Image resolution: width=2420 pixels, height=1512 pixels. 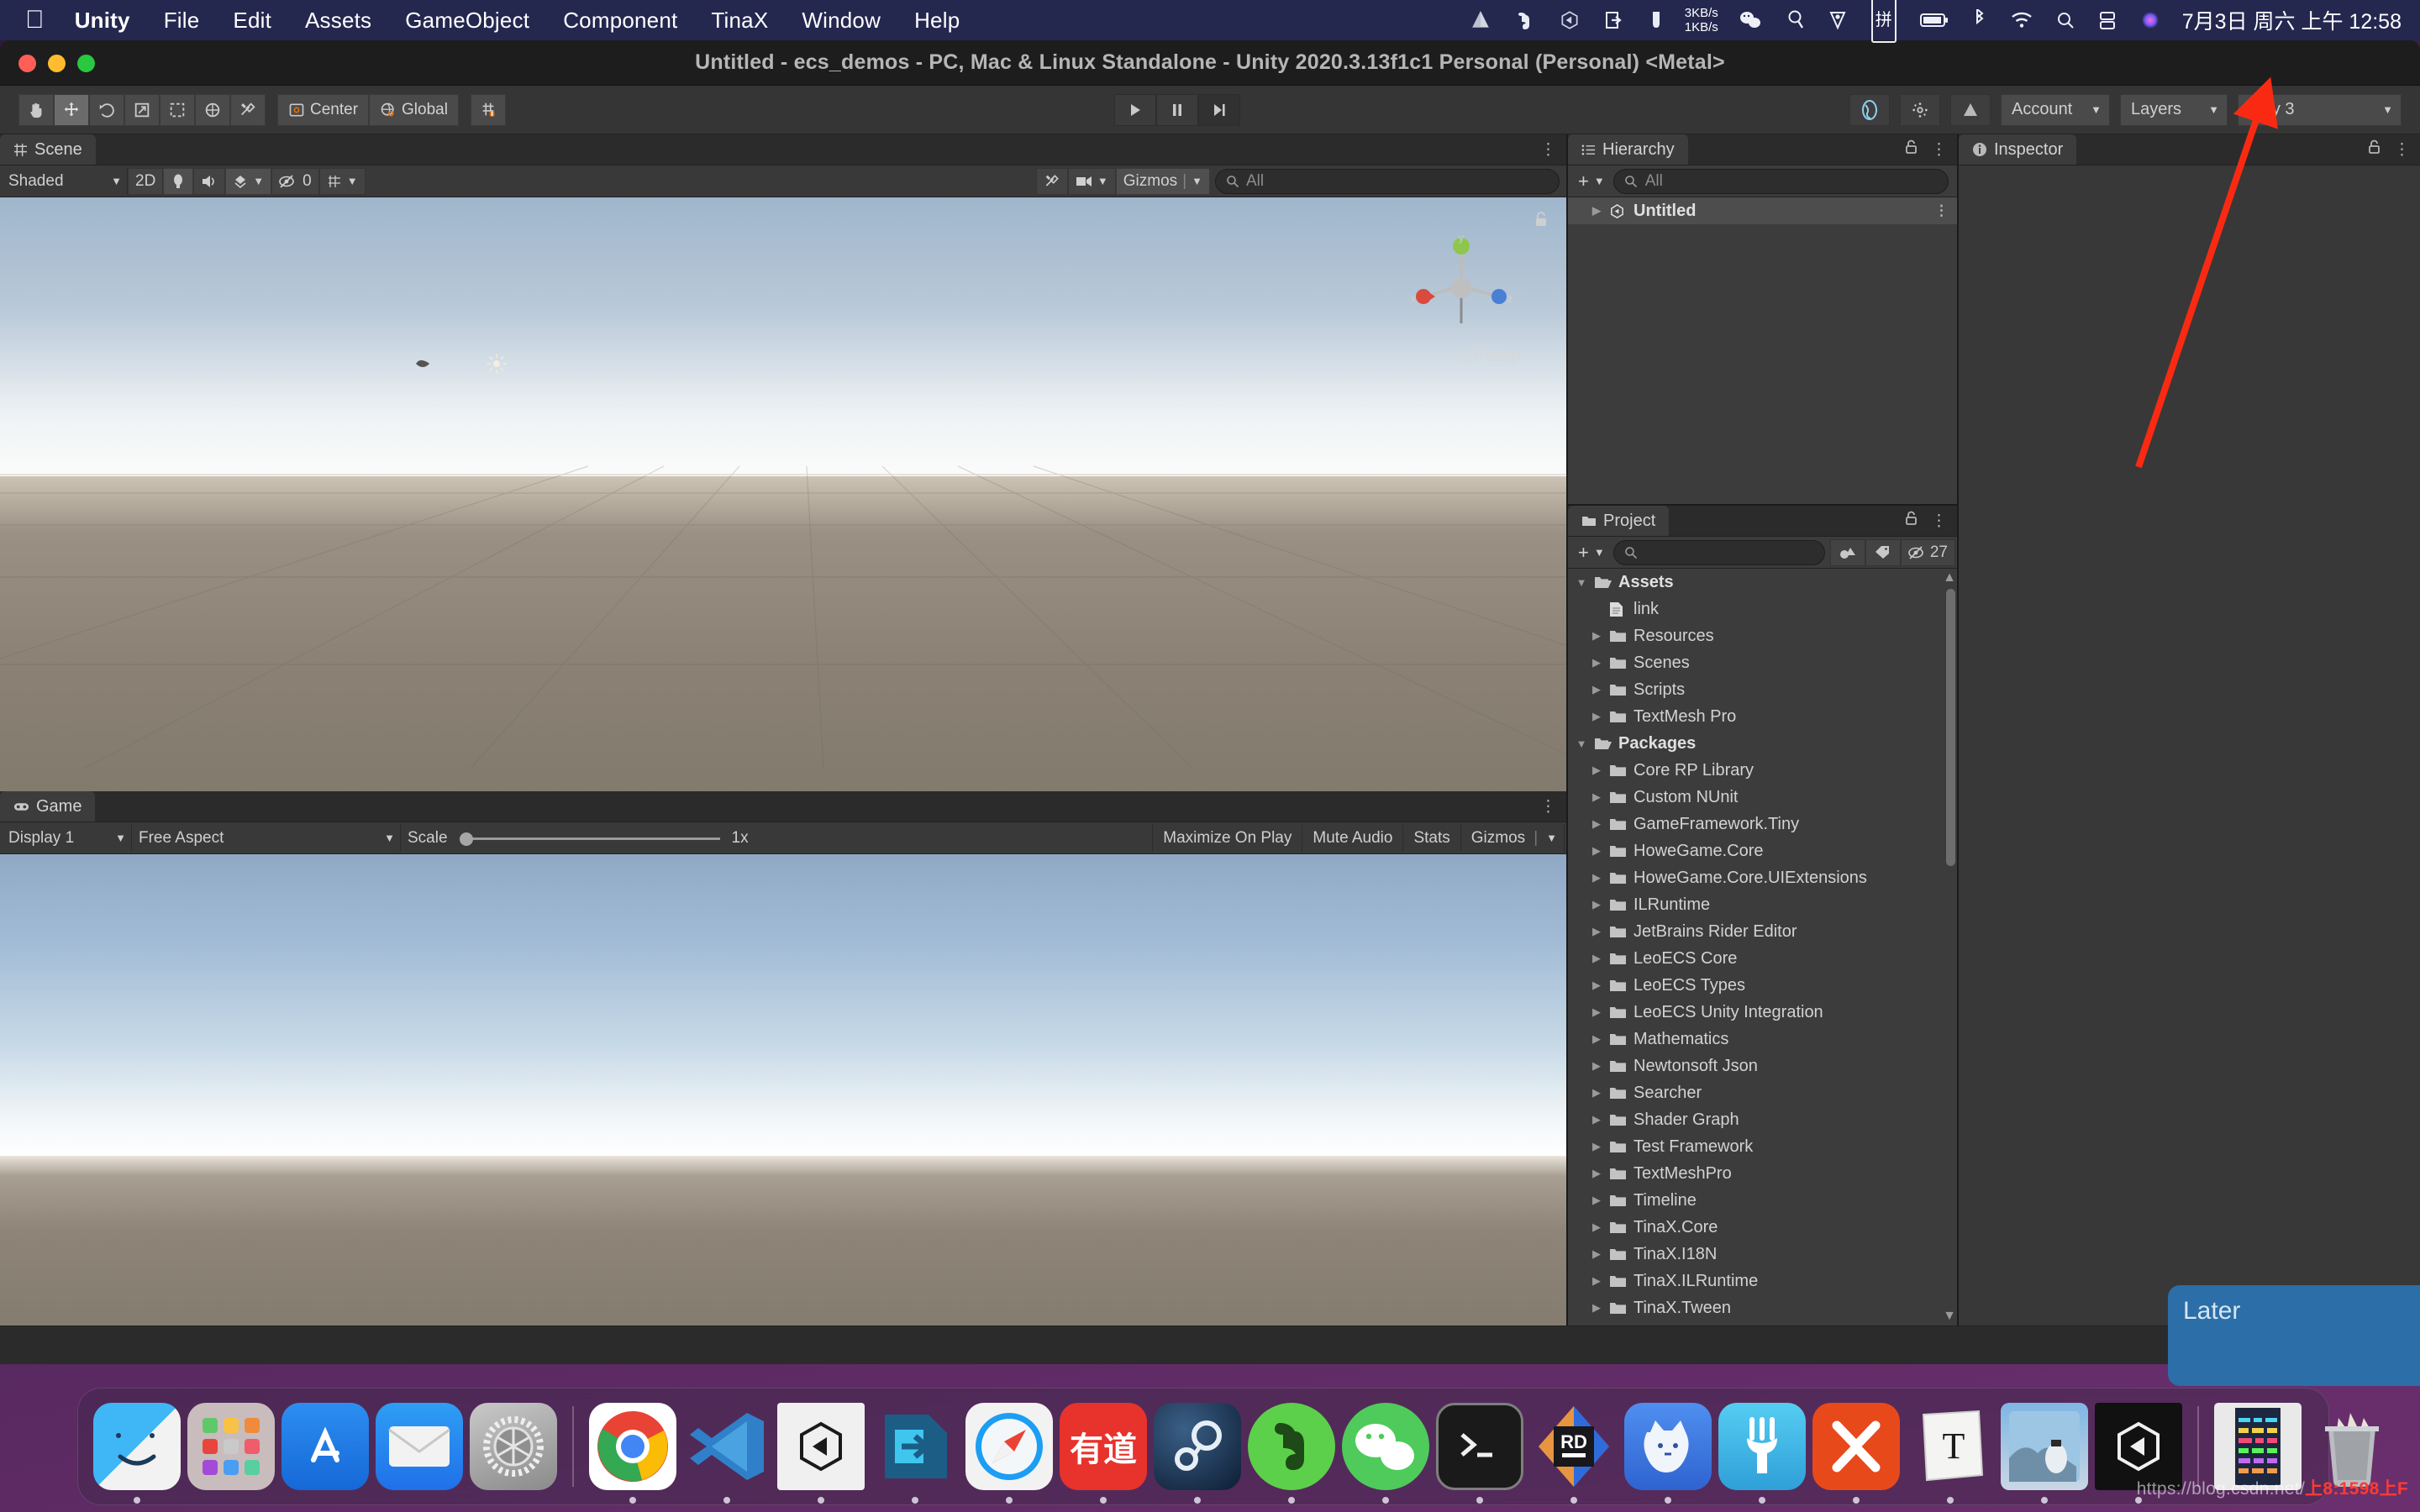 What do you see at coordinates (2189, 745) in the screenshot?
I see `inspector-content-area` at bounding box center [2189, 745].